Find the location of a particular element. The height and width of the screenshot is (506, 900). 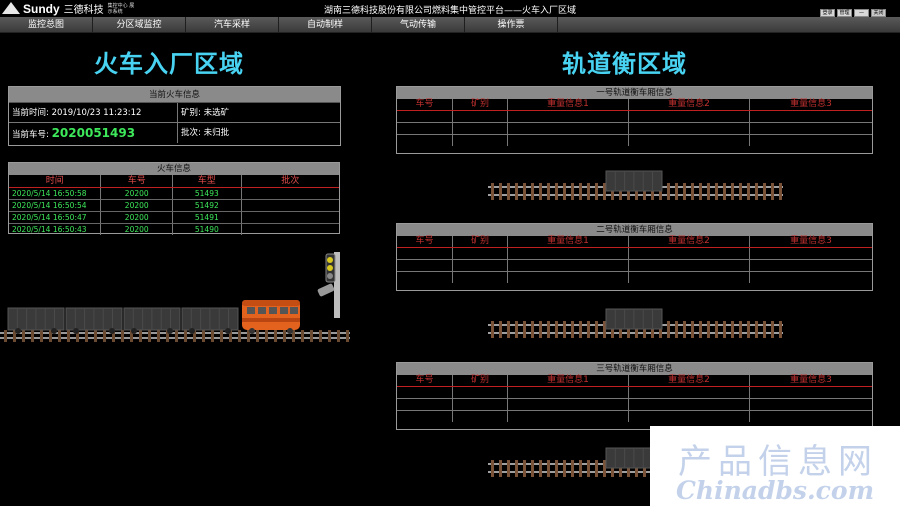

login-button: 登录 is located at coordinates (827, 13).